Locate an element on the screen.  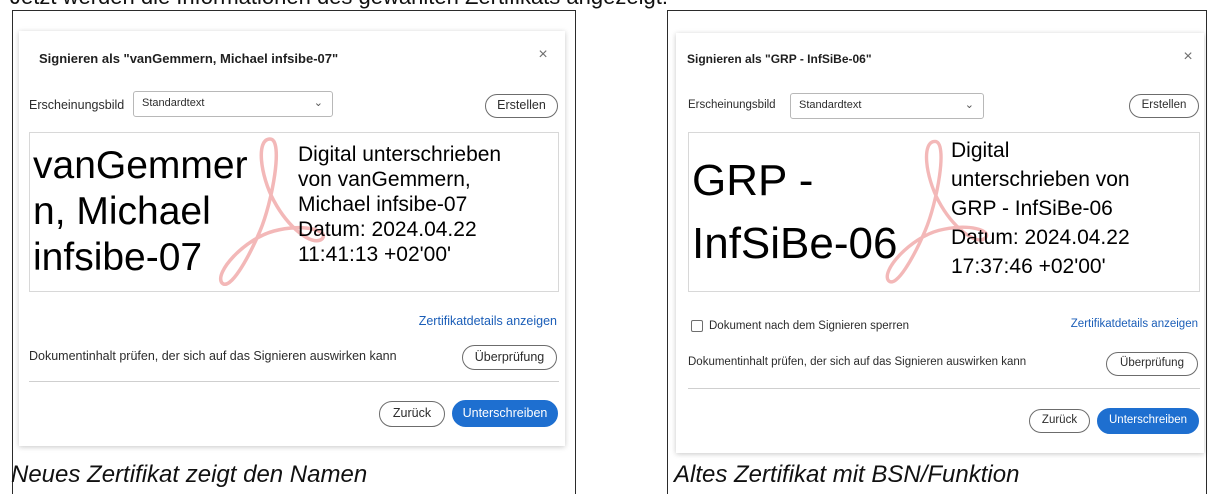
lock-document-checkbox is located at coordinates (697, 326).